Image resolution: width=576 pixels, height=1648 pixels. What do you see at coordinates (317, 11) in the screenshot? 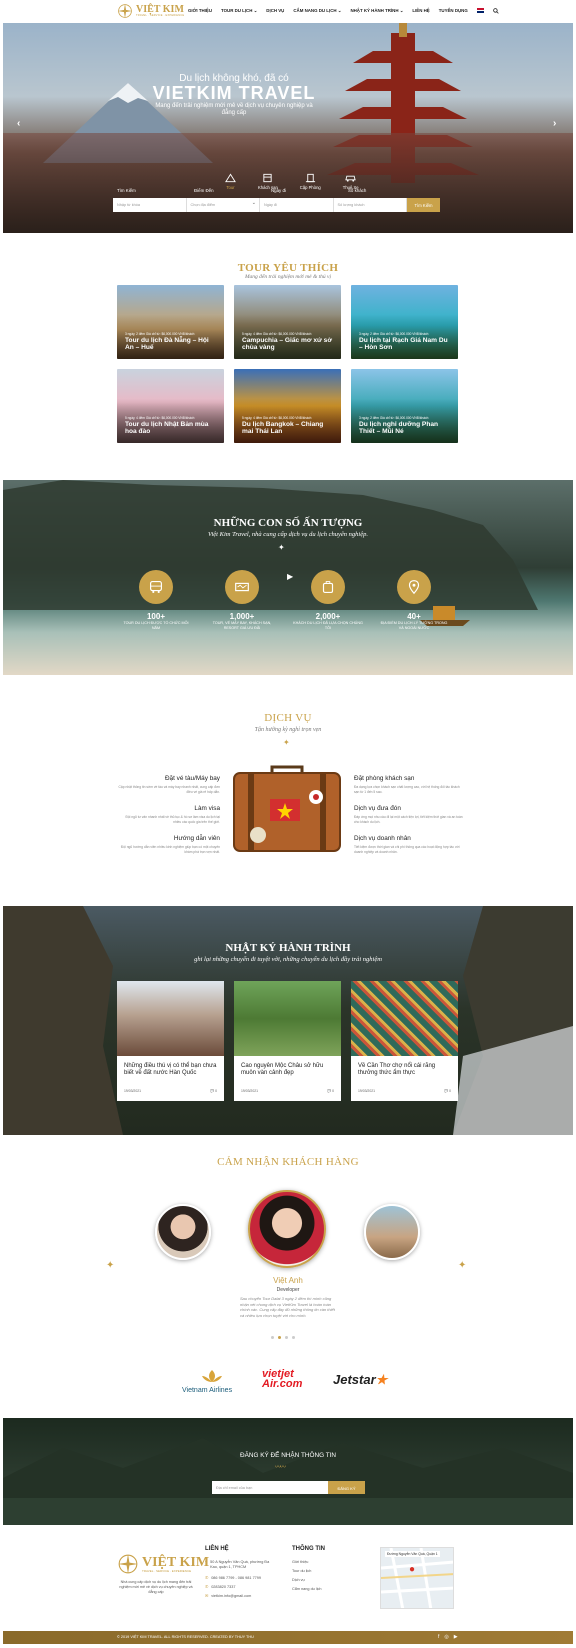
I see `menu-item-guide: CẨM NANG DU LỊCH ⌄` at bounding box center [317, 11].